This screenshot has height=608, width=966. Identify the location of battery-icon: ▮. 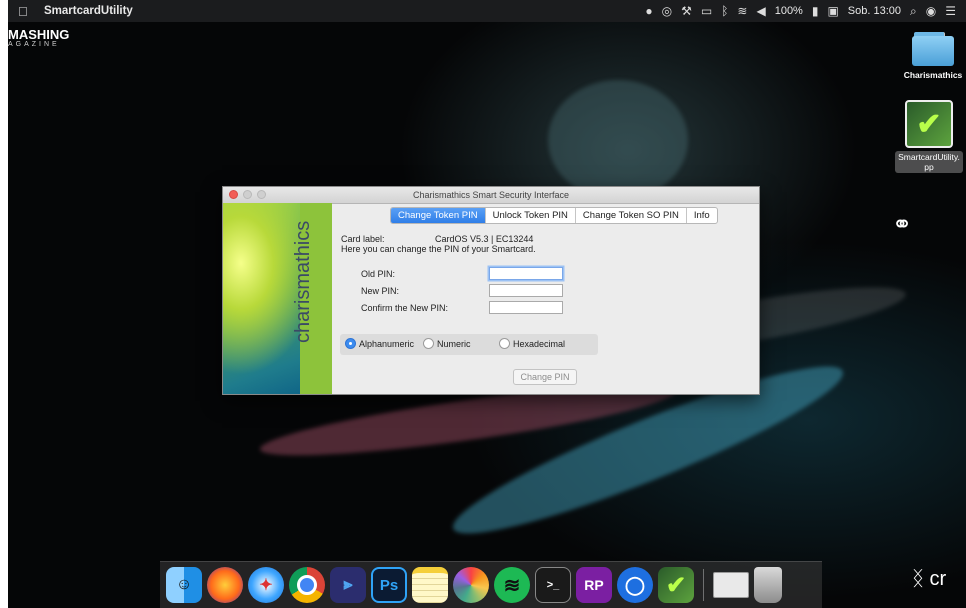
(815, 11).